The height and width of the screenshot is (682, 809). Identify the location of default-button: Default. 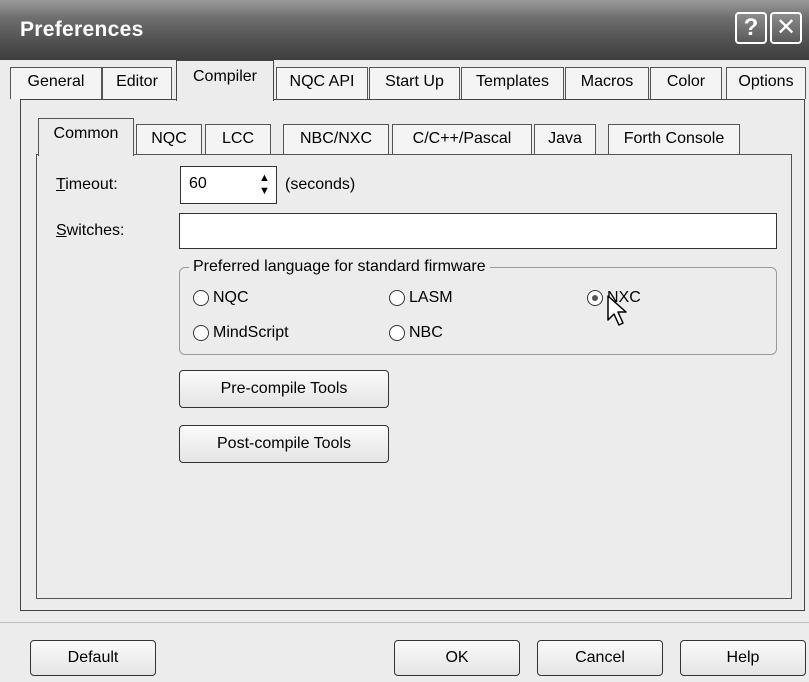
(93, 658).